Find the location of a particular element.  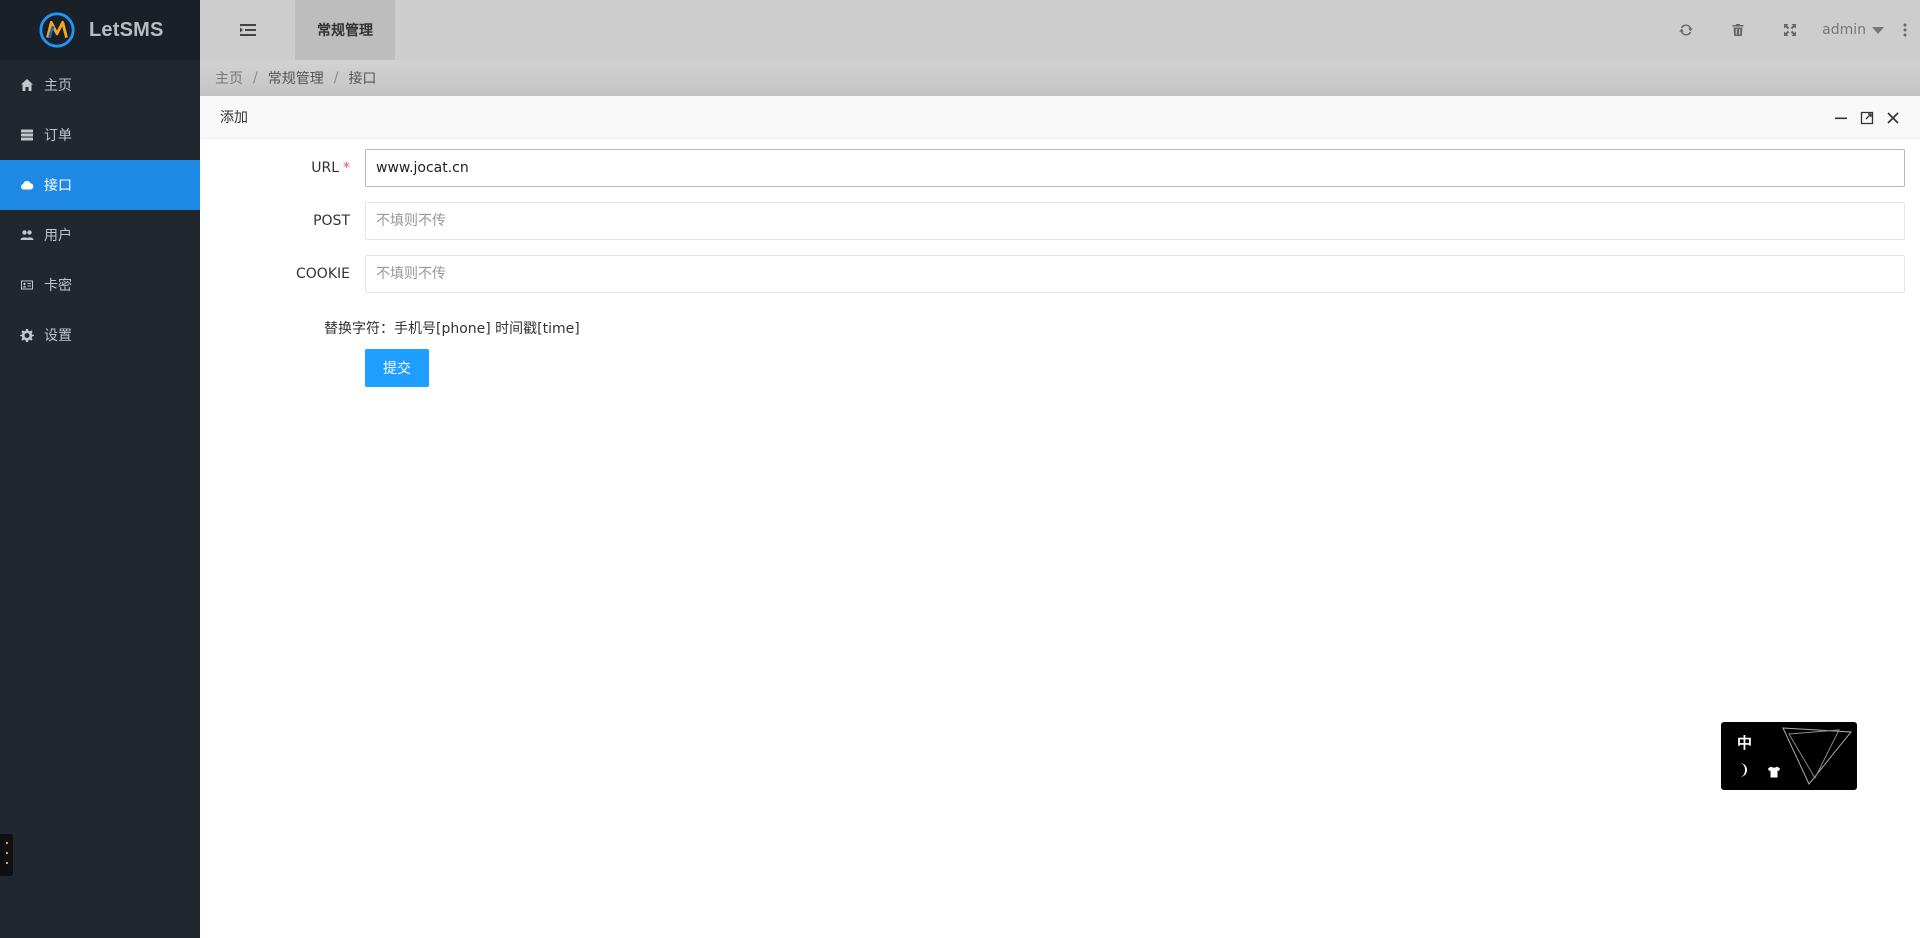

sidebar-item-label: 卡密 is located at coordinates (58, 286).